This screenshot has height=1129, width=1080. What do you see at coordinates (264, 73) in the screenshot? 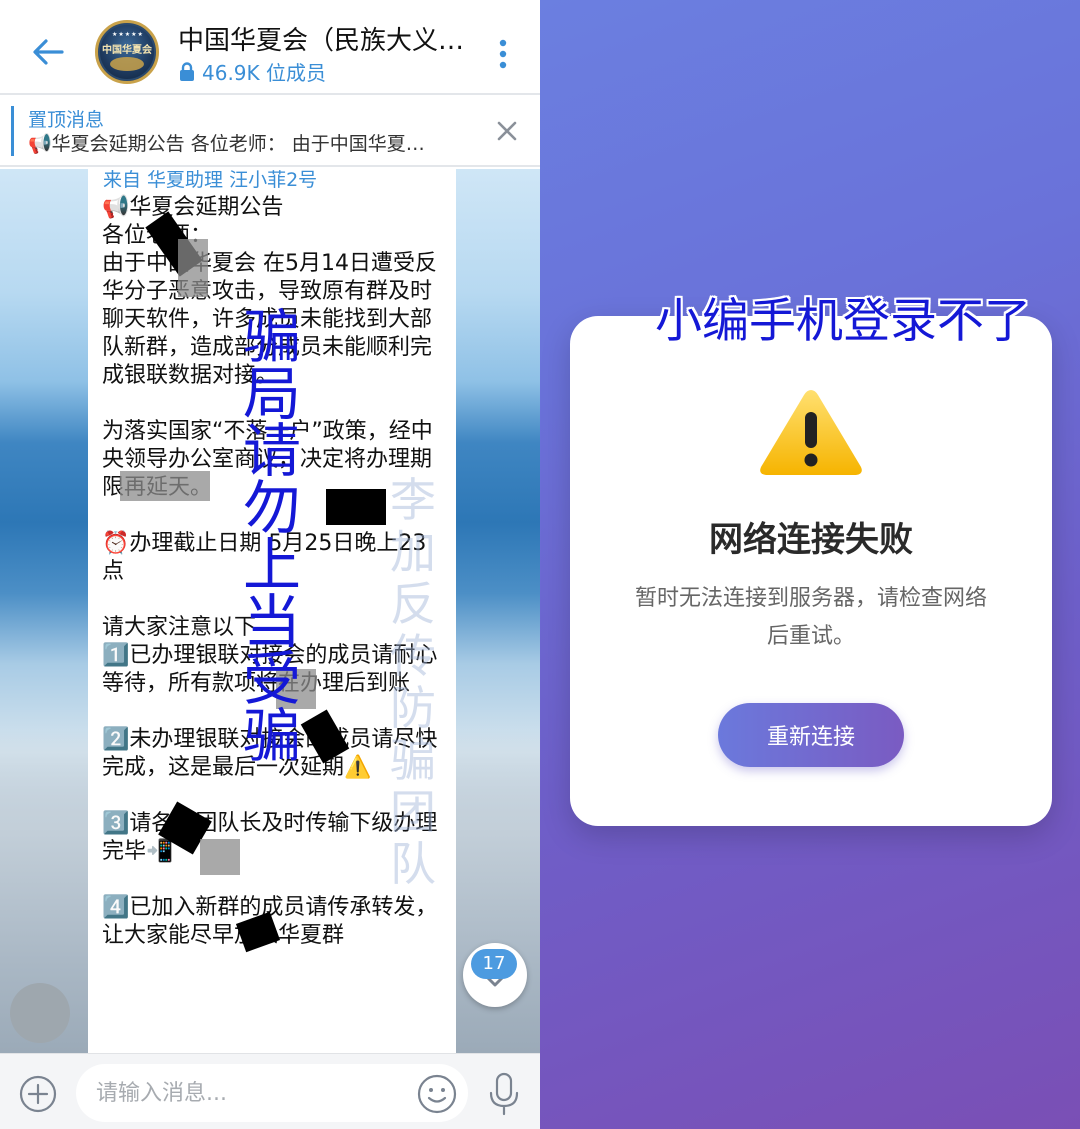
I see `member-count: 46.9K 位成员` at bounding box center [264, 73].